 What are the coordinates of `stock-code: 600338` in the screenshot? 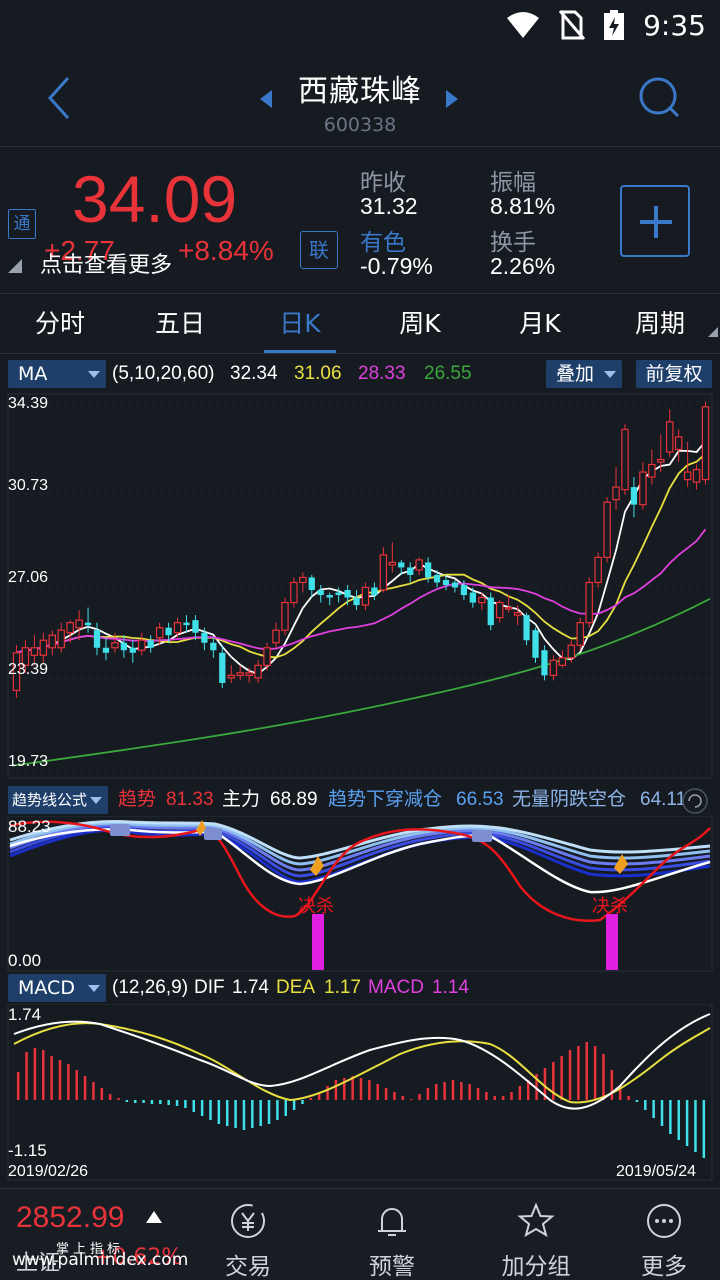 It's located at (360, 125).